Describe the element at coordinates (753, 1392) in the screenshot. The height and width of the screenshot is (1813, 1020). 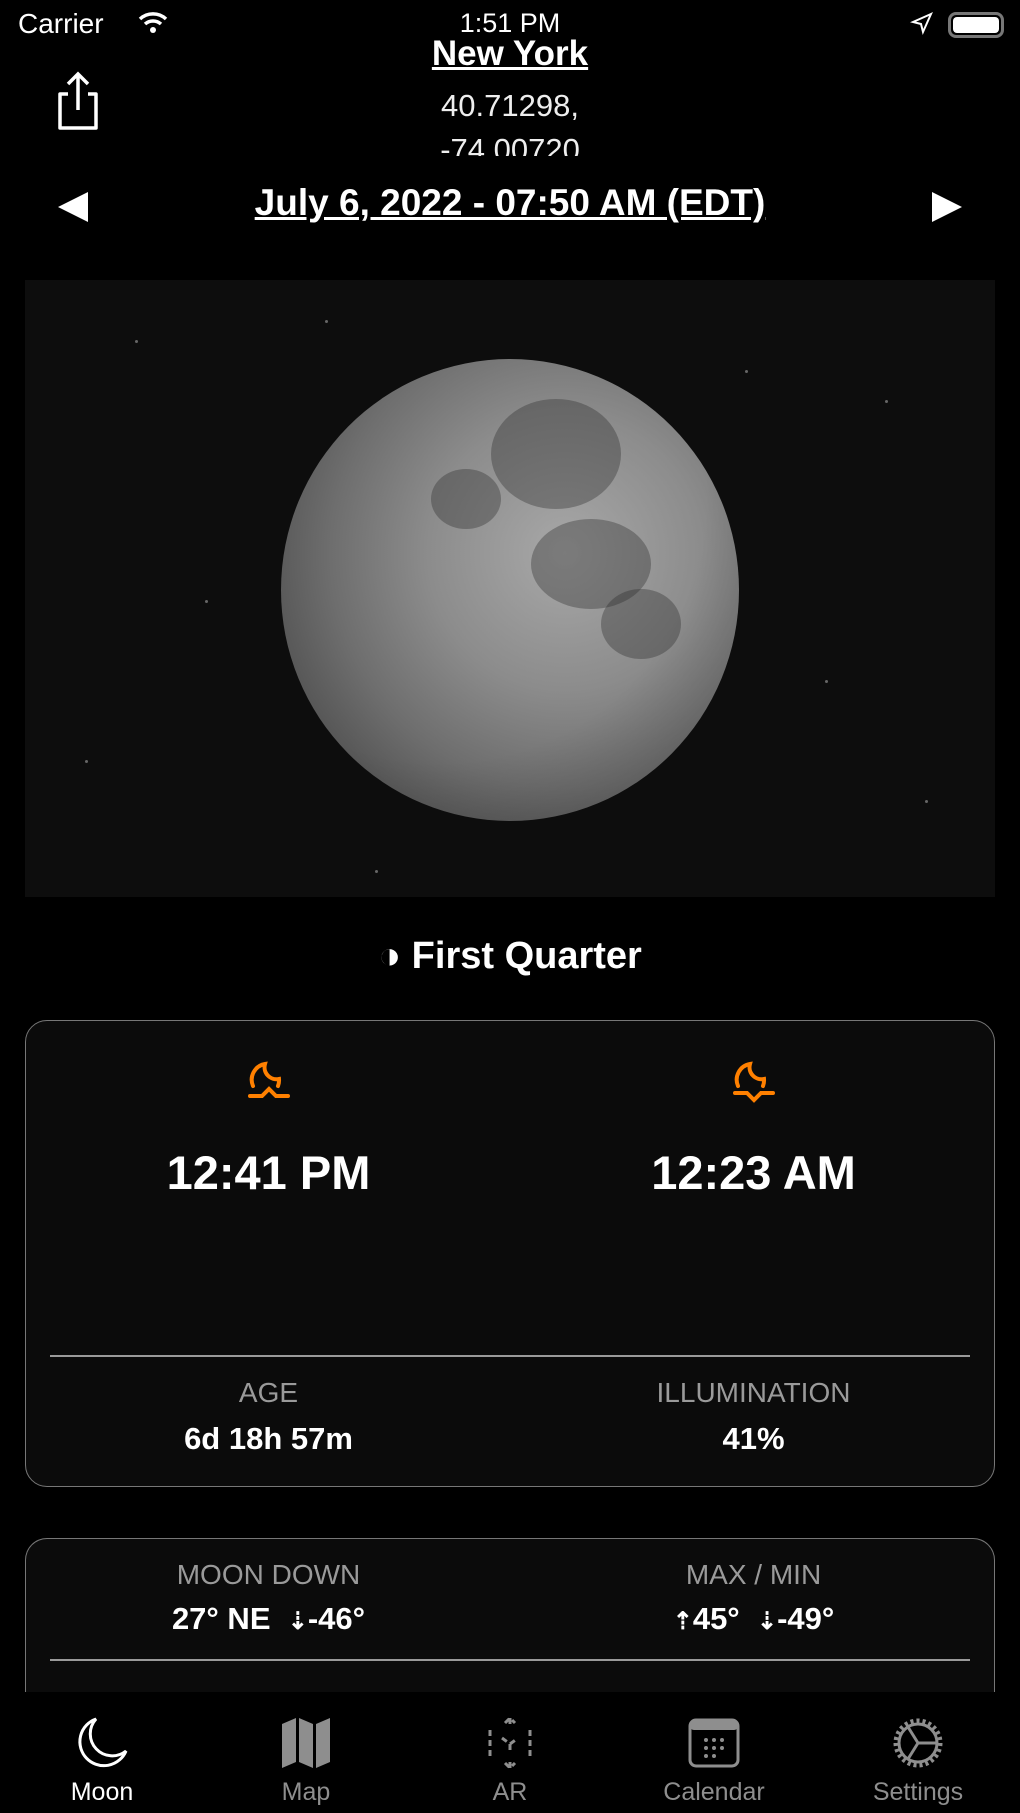
I see `illumination-label: ILLUMINATION` at that location.